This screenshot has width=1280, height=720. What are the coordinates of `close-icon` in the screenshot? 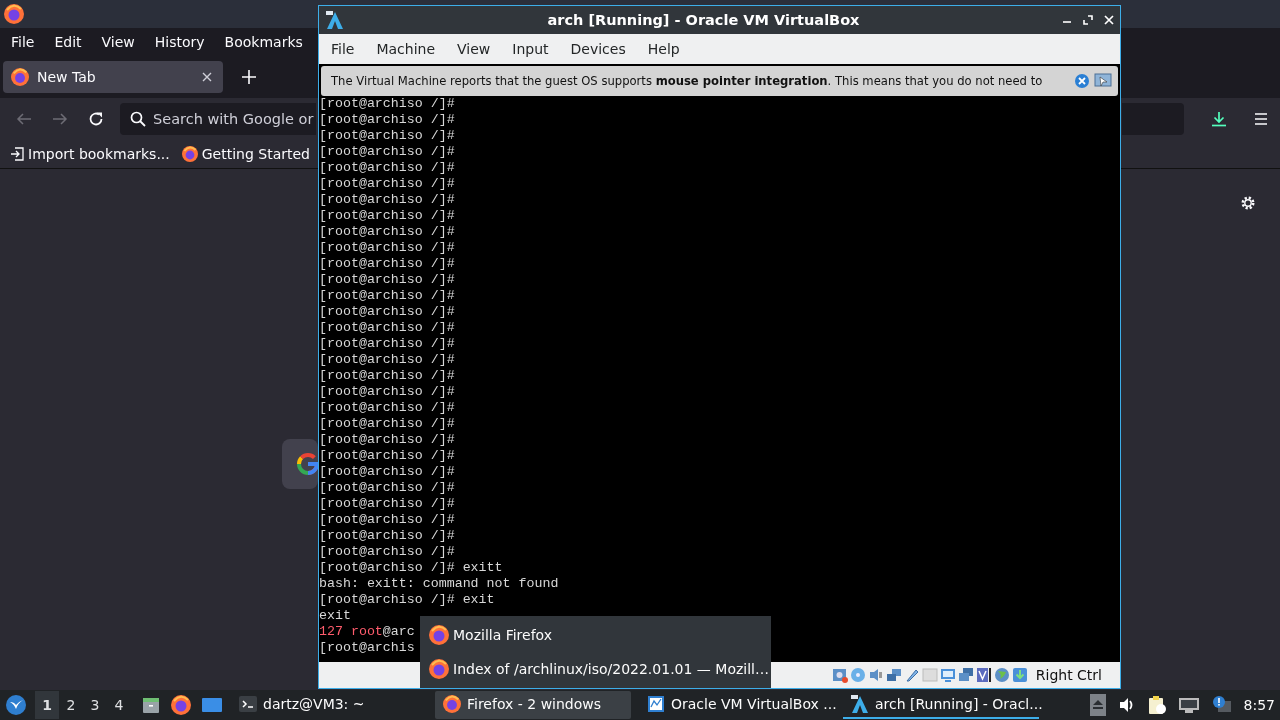 It's located at (207, 77).